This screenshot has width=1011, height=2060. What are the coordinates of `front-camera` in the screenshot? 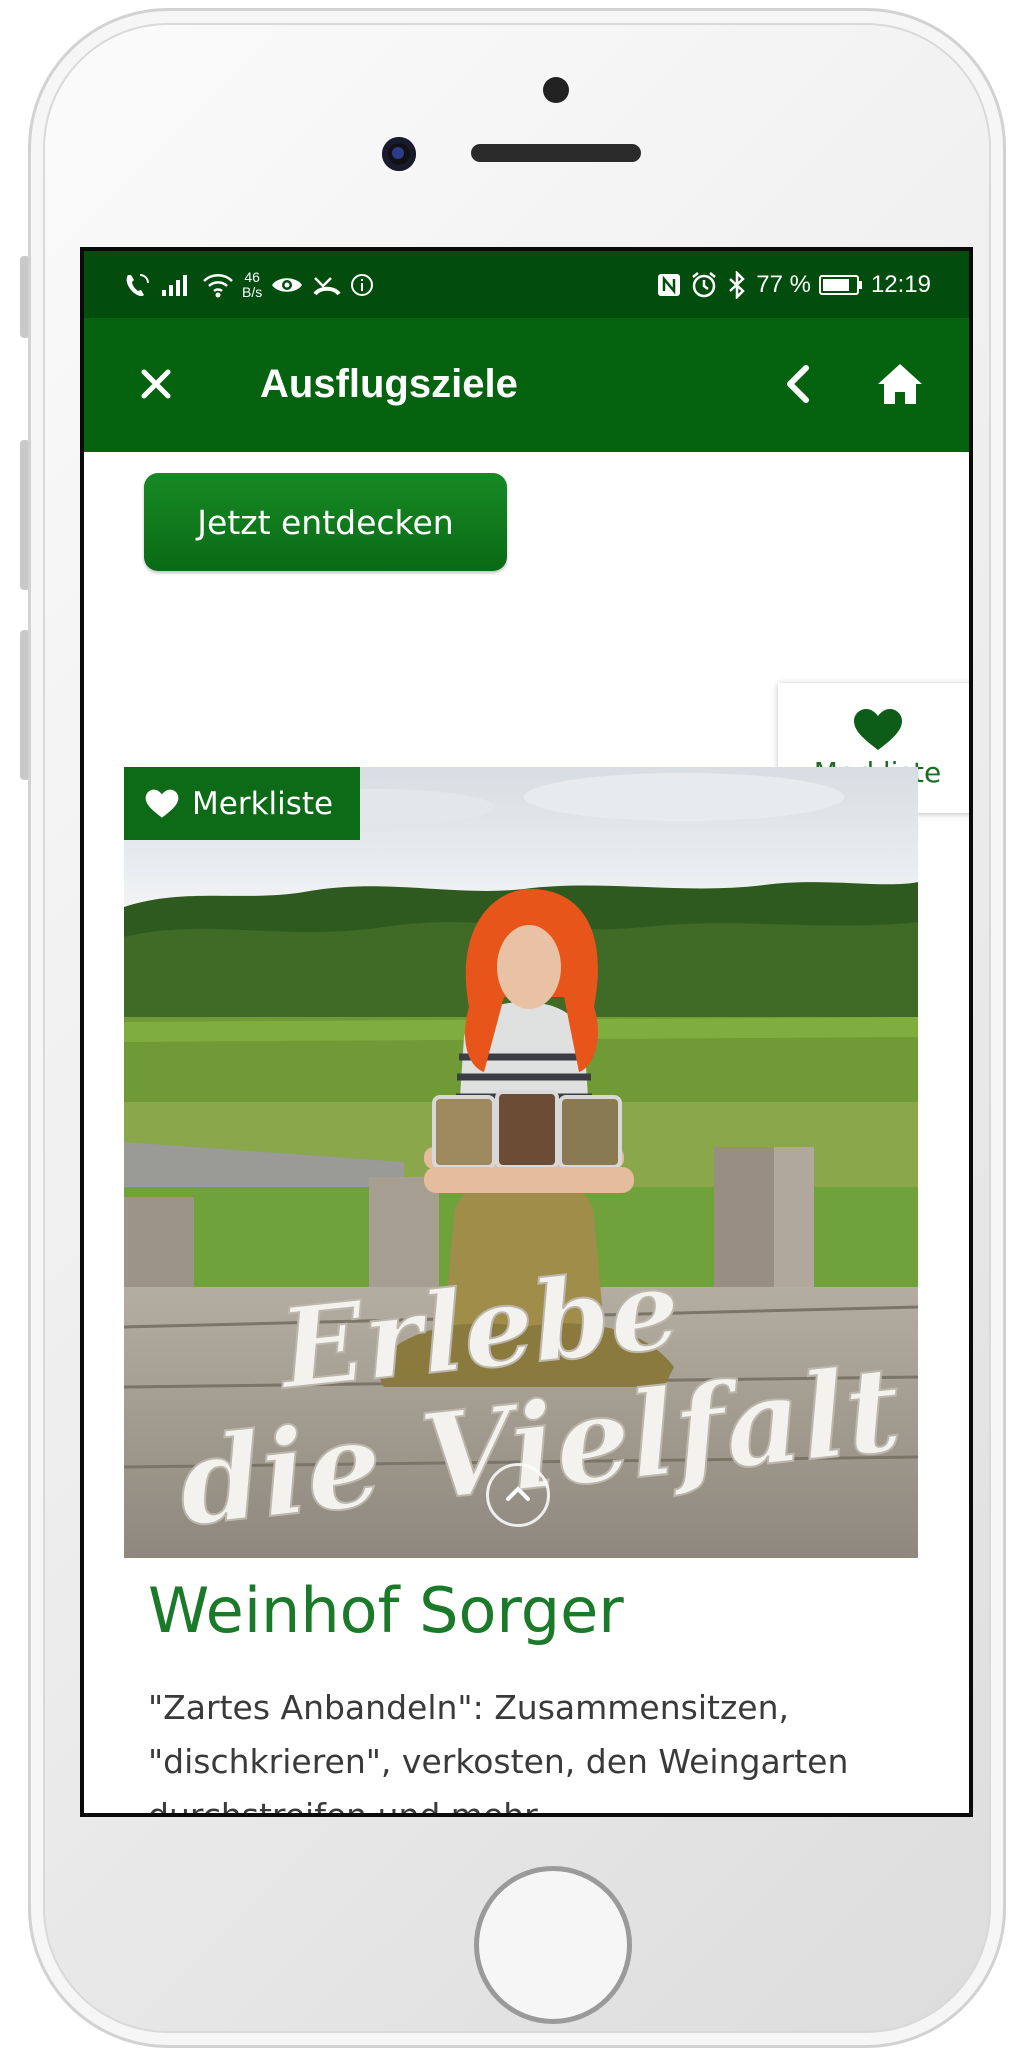 It's located at (399, 154).